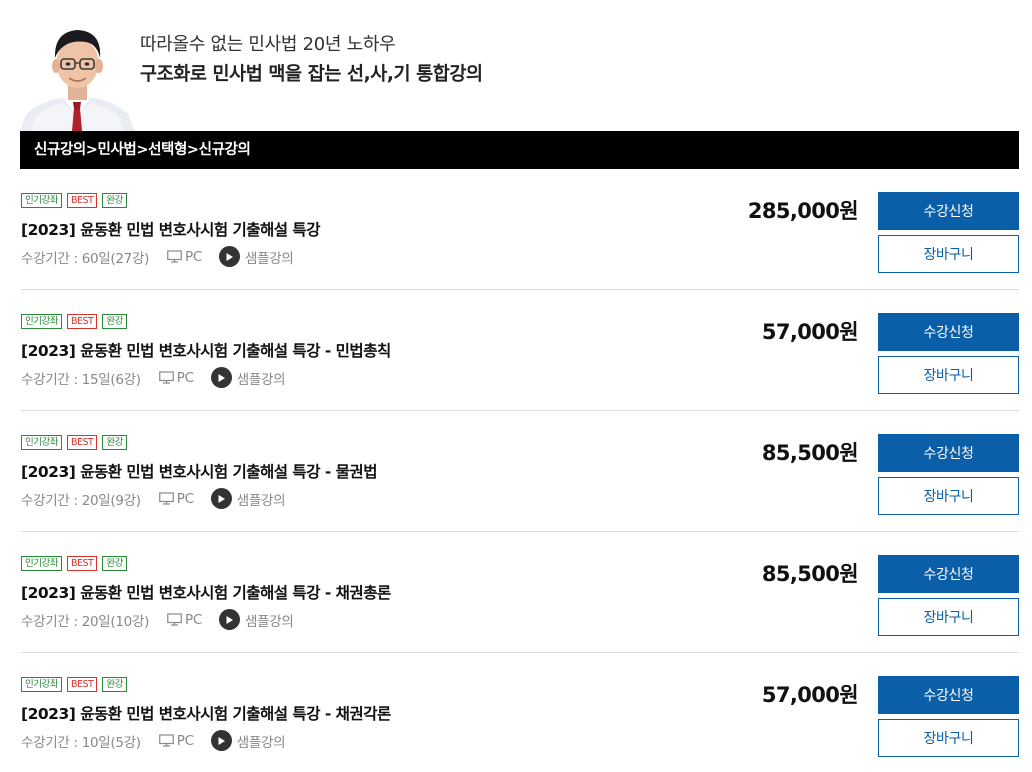  What do you see at coordinates (85, 258) in the screenshot?
I see `course-period: 수강기간 : 60일(27강)` at bounding box center [85, 258].